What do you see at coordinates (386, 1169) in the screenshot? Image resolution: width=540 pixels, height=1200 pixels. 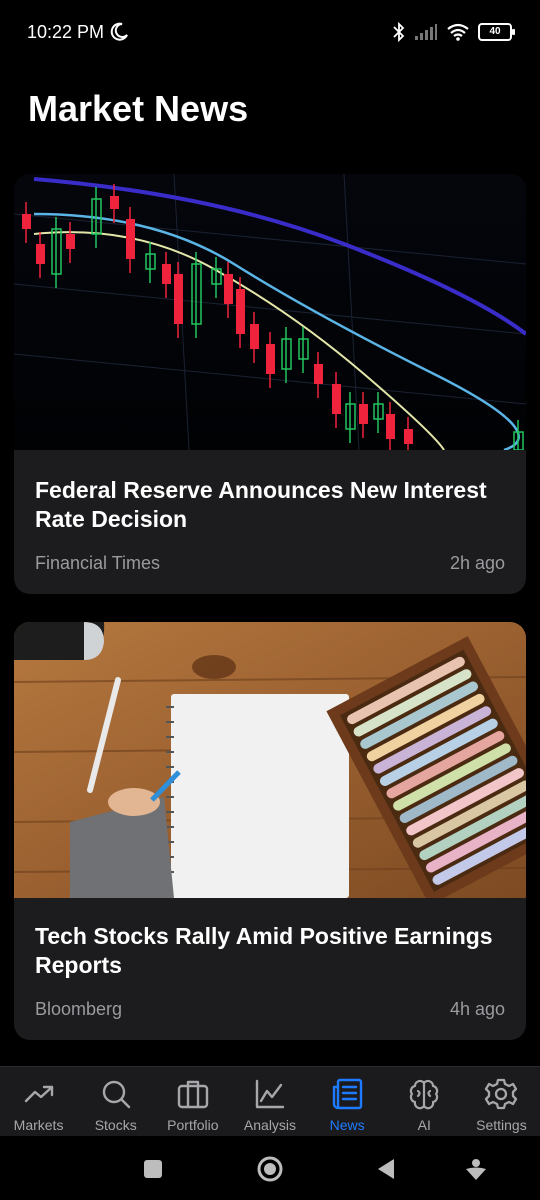 I see `back-triangle-icon` at bounding box center [386, 1169].